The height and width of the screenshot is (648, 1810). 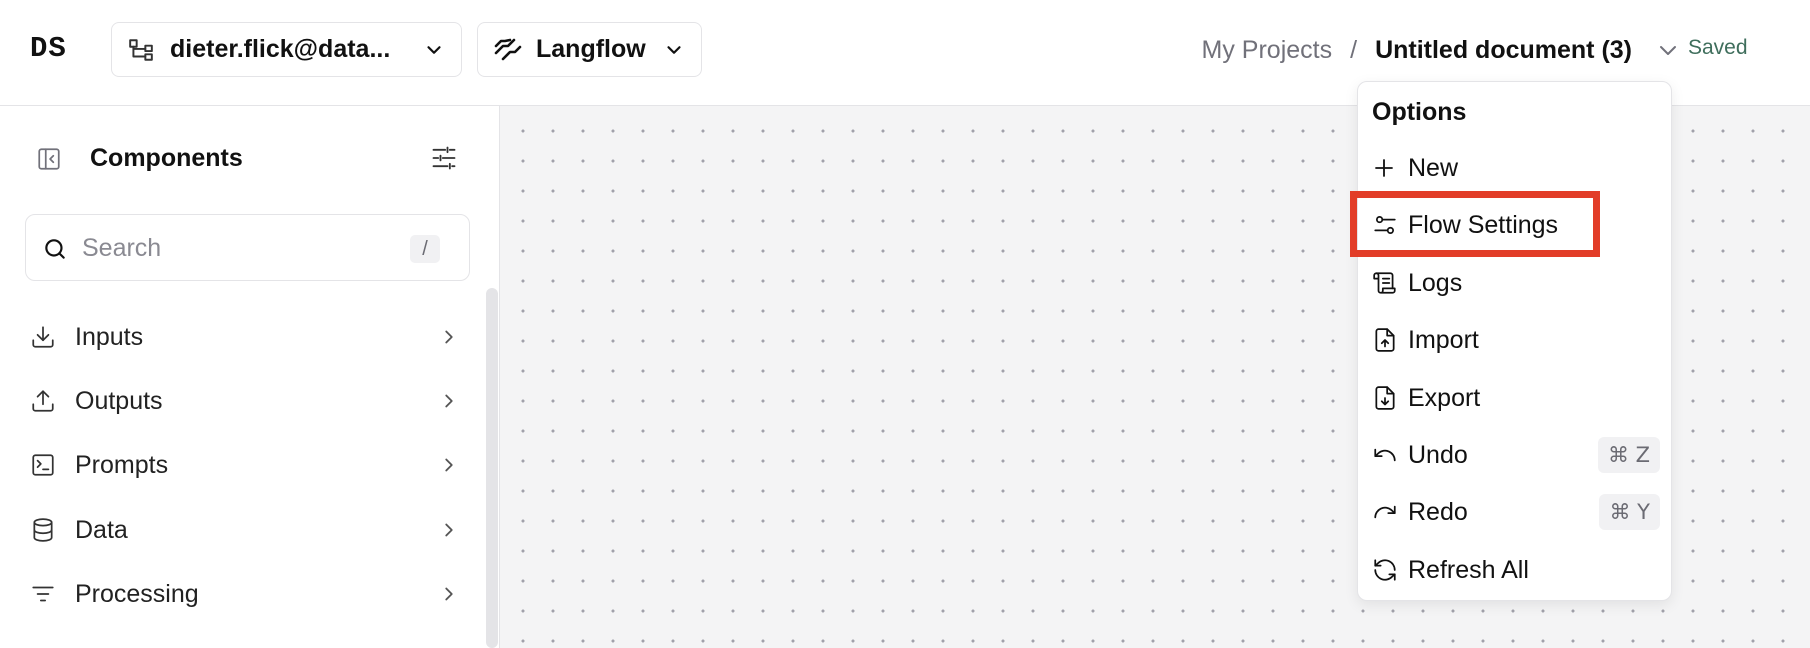 I want to click on search-input, so click(x=232, y=248).